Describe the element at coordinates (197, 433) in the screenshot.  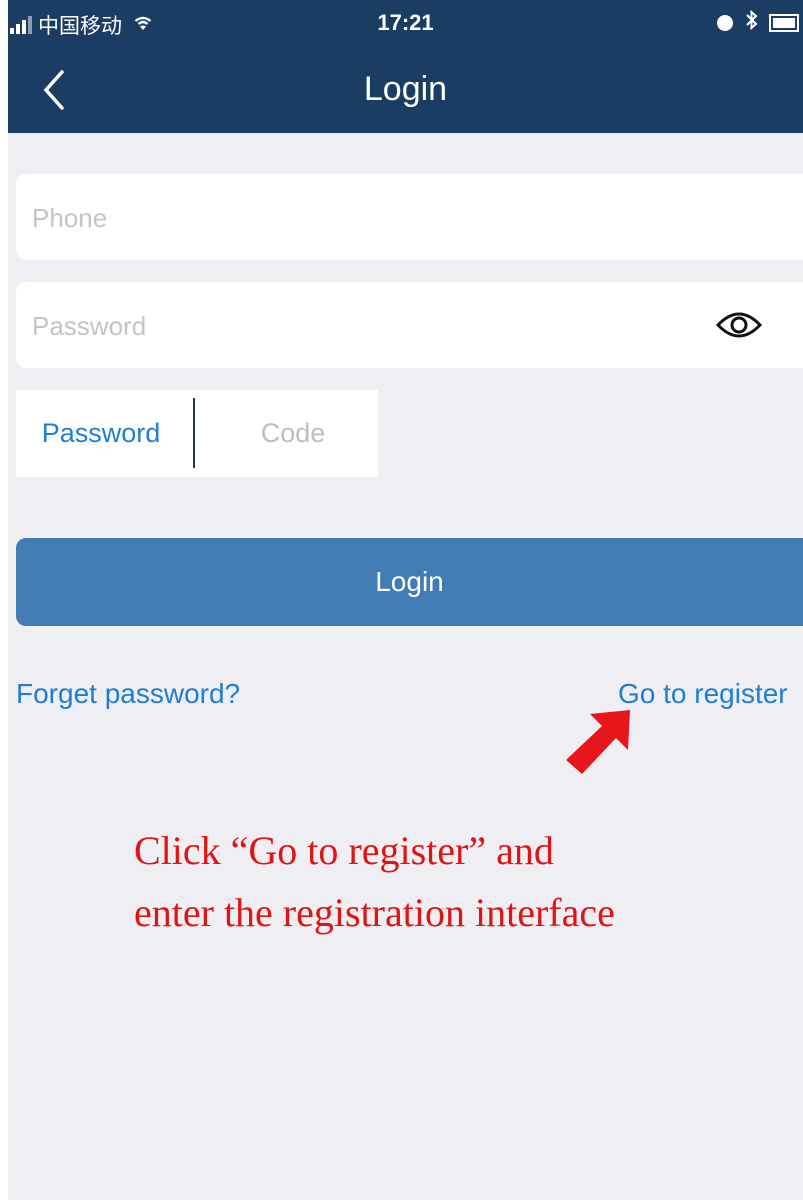
I see `login-mode-switch: Password Code` at that location.